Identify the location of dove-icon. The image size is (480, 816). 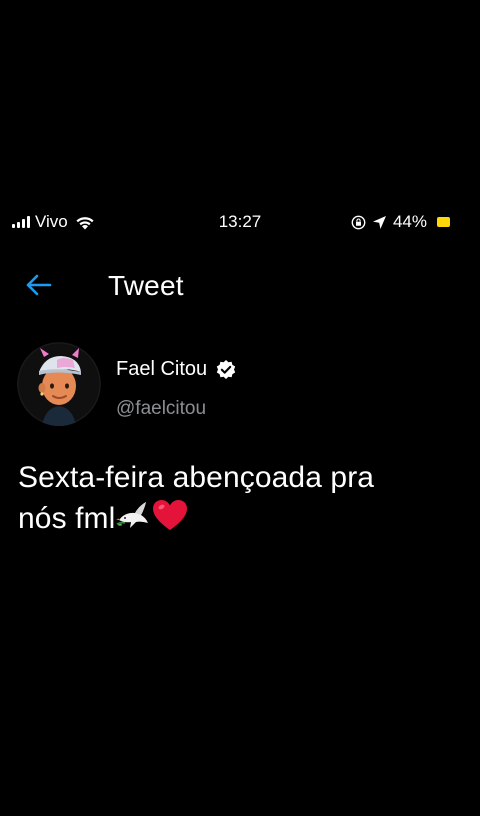
(132, 515).